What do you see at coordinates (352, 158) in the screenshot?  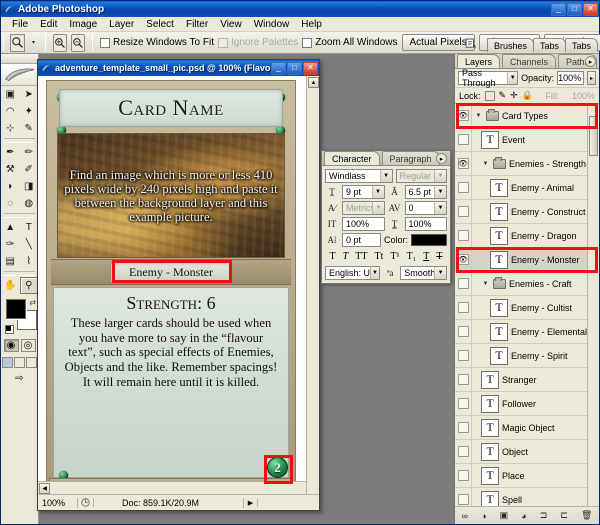 I see `tab-character: Character` at bounding box center [352, 158].